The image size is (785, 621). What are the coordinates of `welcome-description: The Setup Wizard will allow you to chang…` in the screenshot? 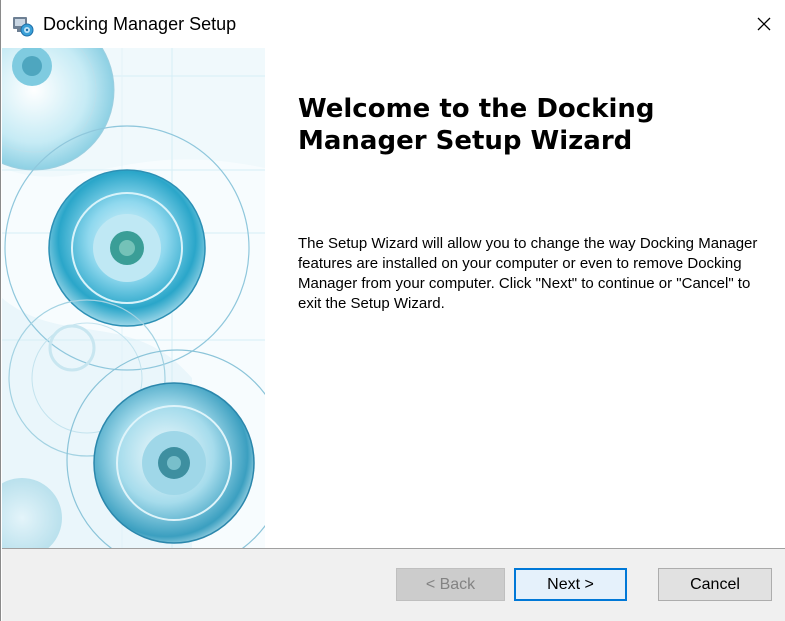 It's located at (528, 273).